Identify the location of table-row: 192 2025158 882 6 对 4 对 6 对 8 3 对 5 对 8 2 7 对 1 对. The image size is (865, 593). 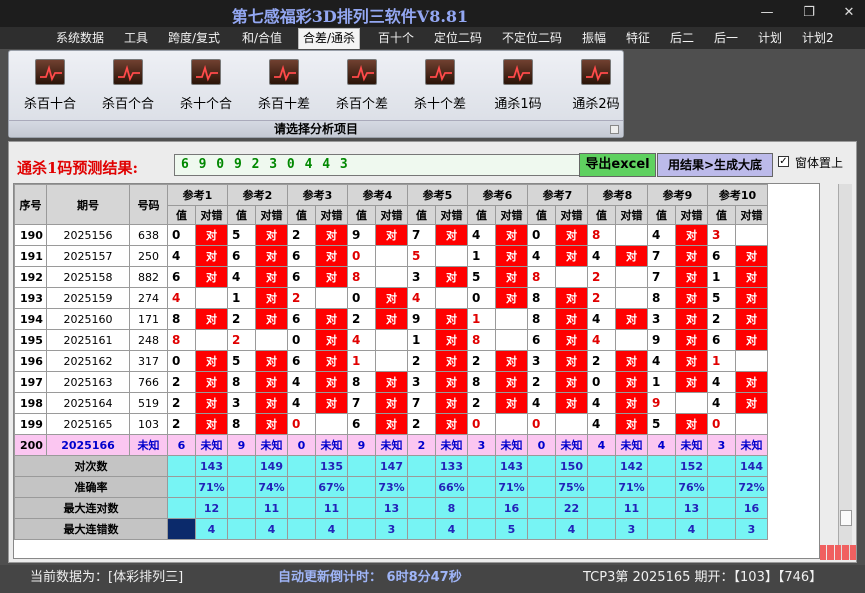
(391, 277).